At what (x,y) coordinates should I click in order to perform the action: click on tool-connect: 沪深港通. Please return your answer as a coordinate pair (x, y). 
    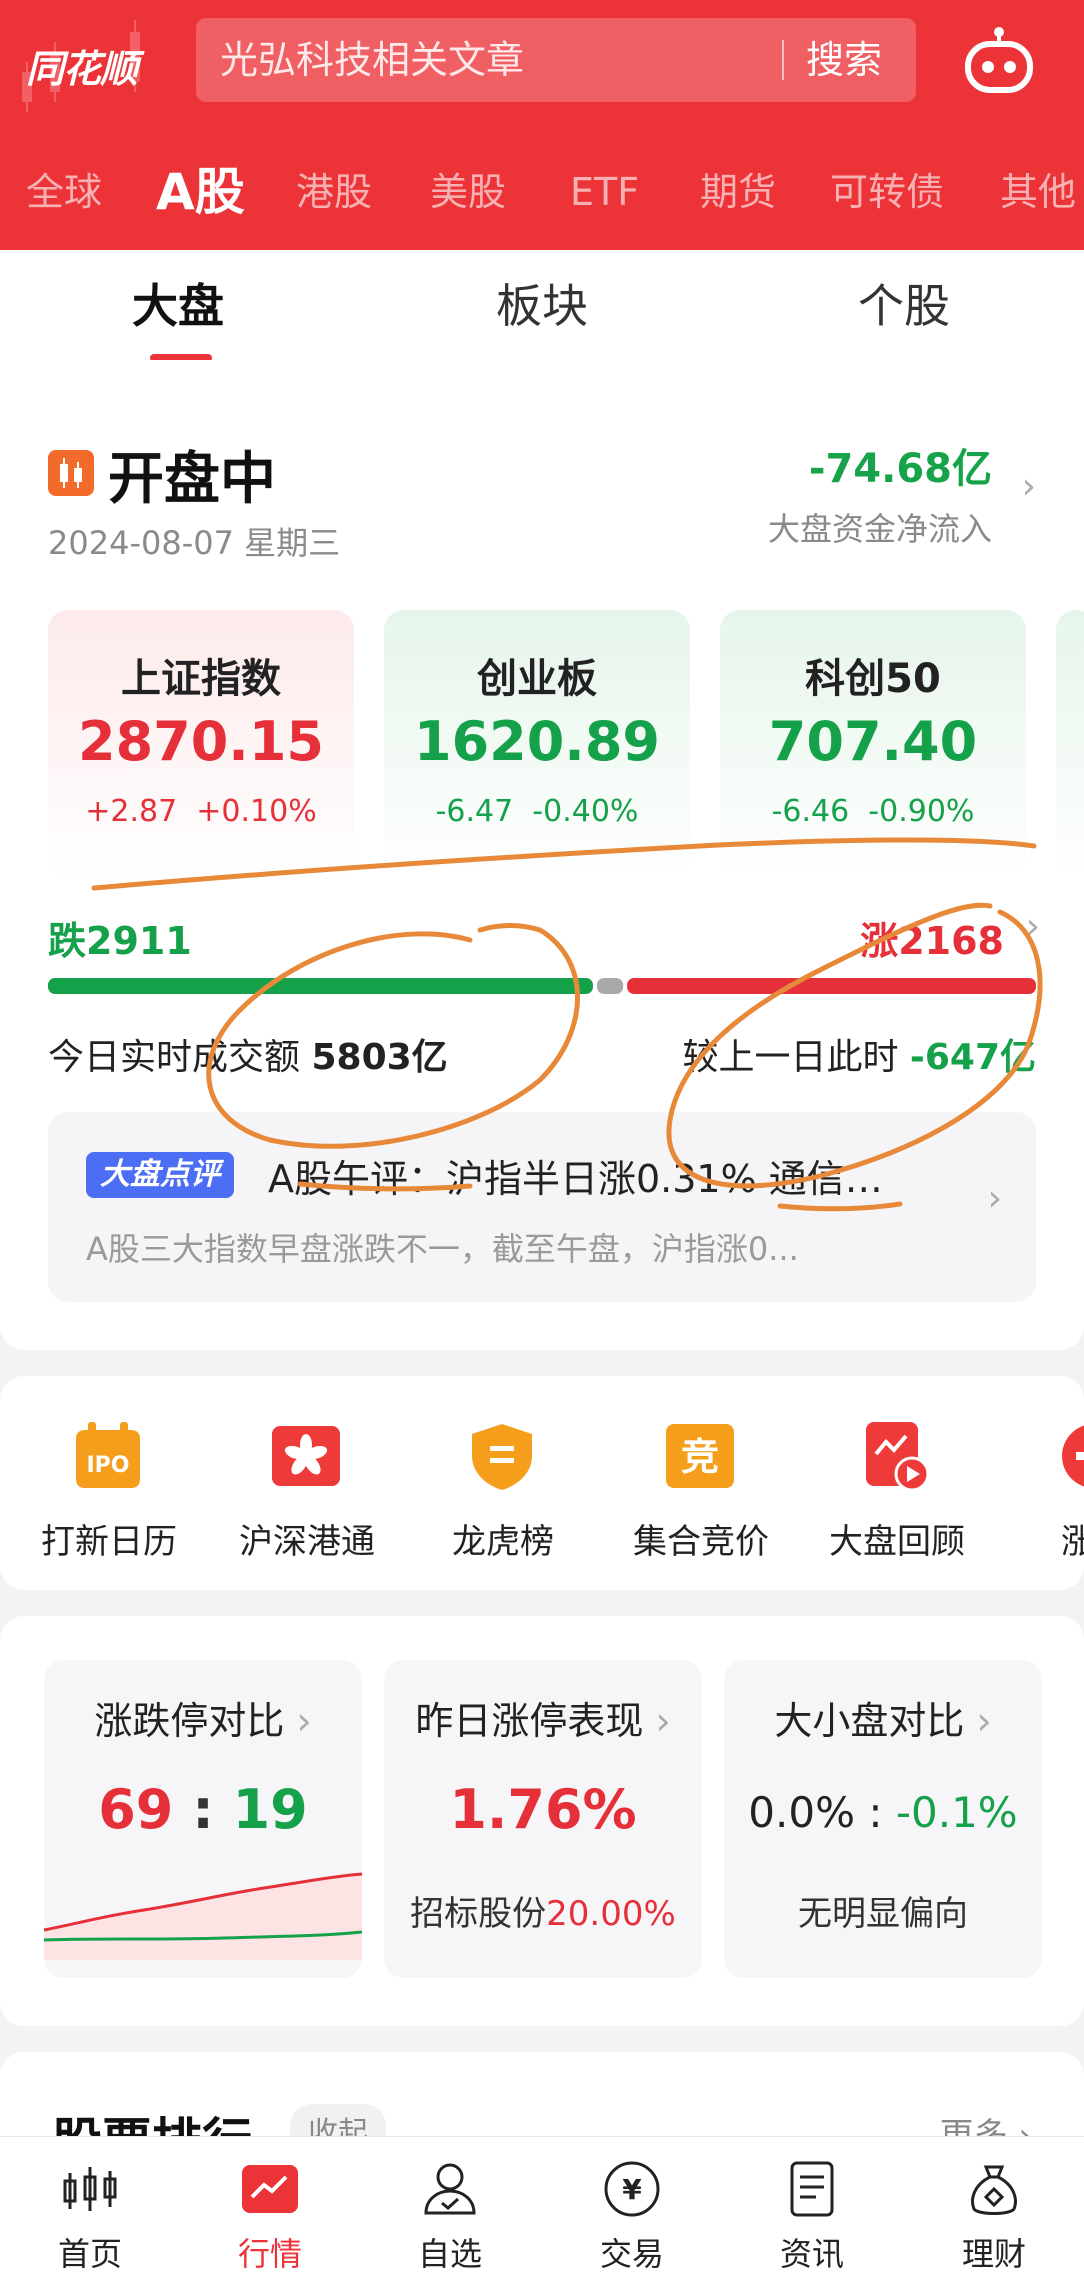
    Looking at the image, I should click on (307, 1495).